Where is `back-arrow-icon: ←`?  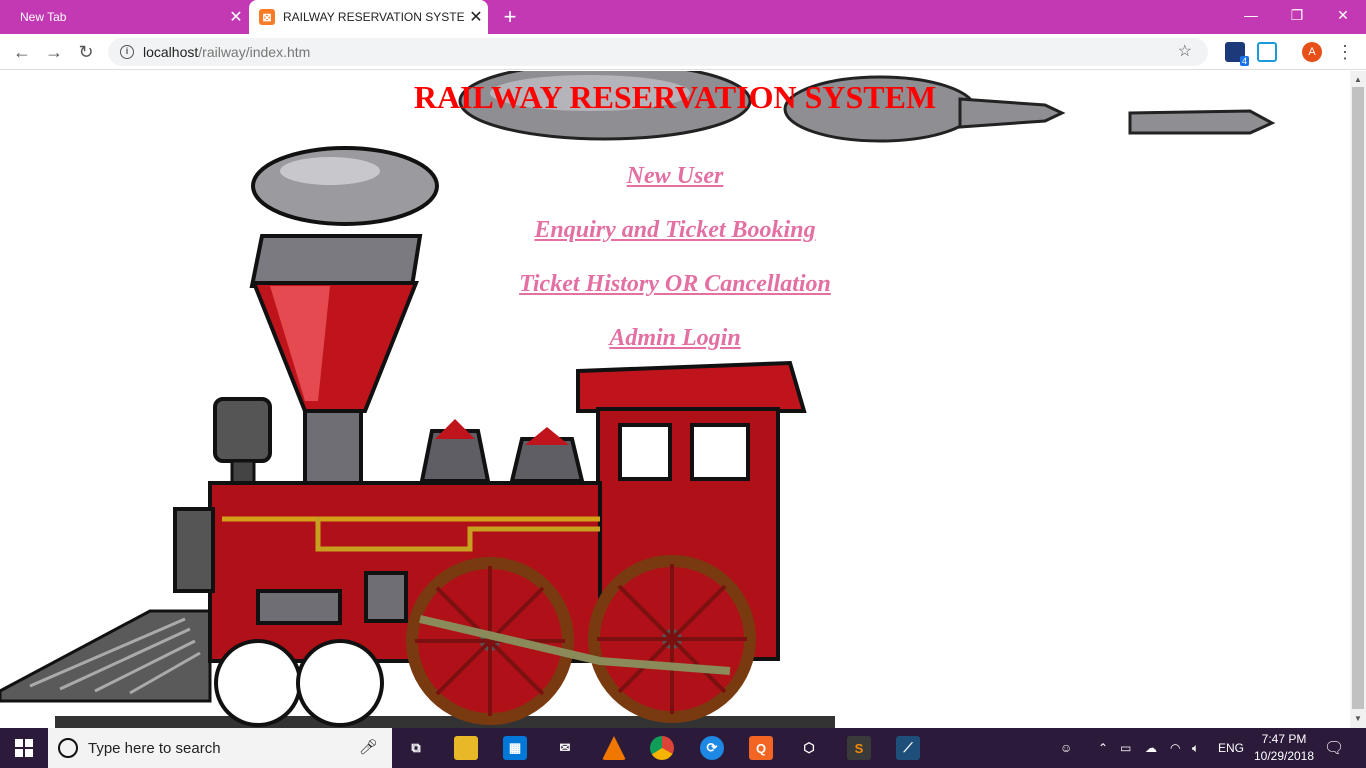 back-arrow-icon: ← is located at coordinates (22, 52).